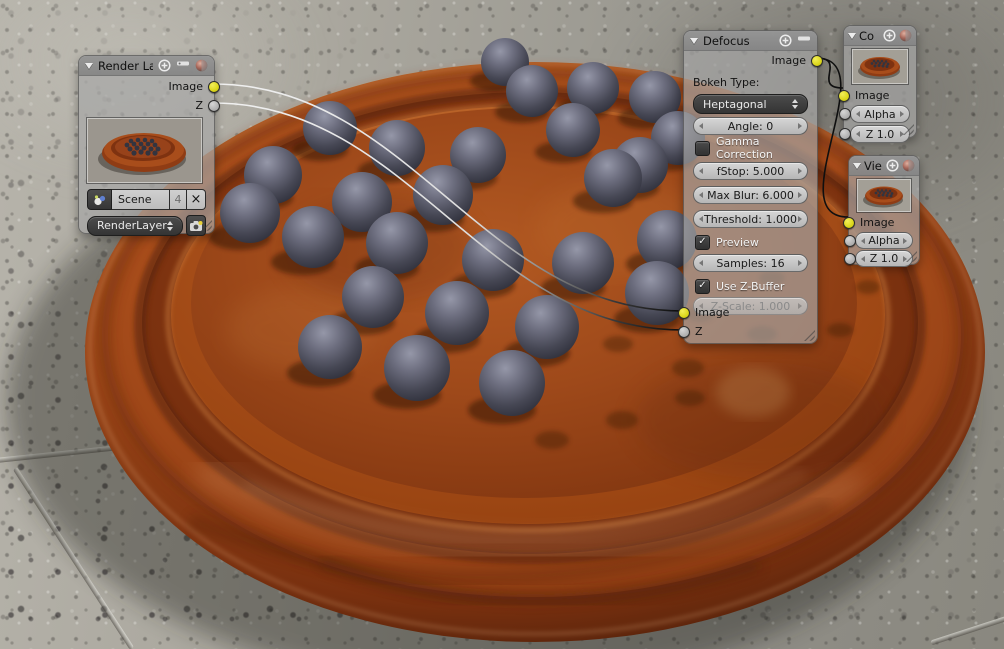  I want to click on samples-slider: Samples: 16, so click(750, 263).